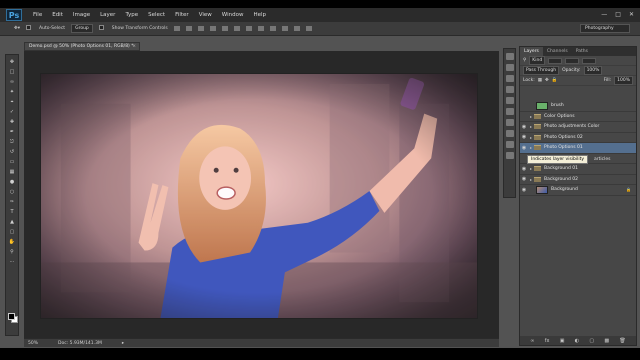 Image resolution: width=640 pixels, height=360 pixels. I want to click on pen-tool-icon: ✑, so click(12, 201).